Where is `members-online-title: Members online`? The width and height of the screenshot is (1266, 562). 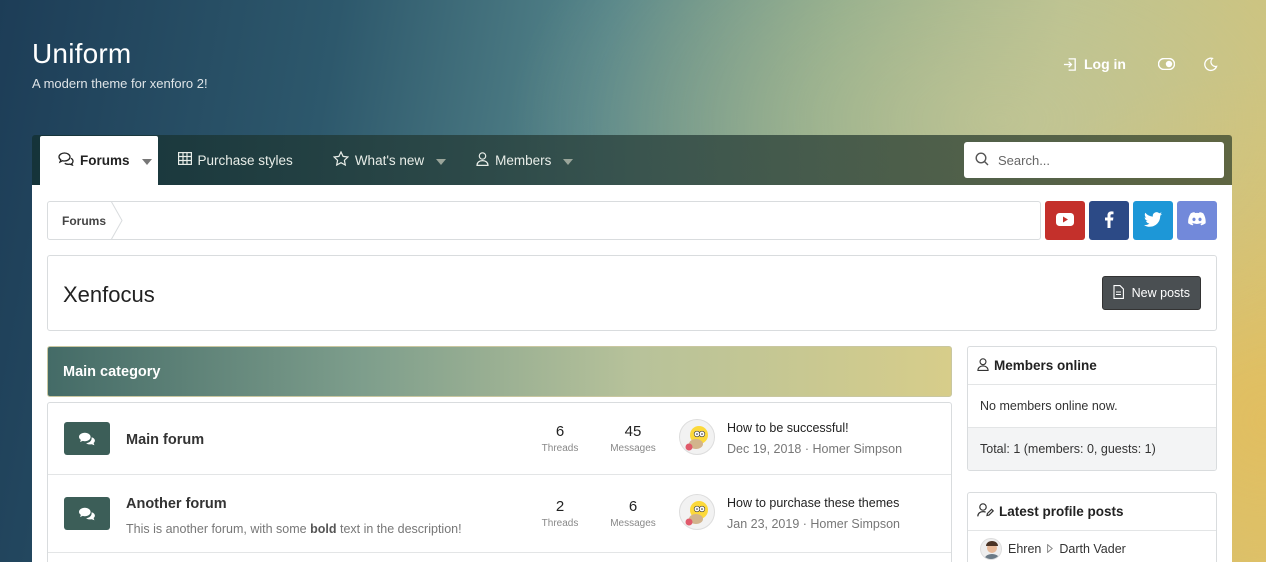 members-online-title: Members online is located at coordinates (1045, 365).